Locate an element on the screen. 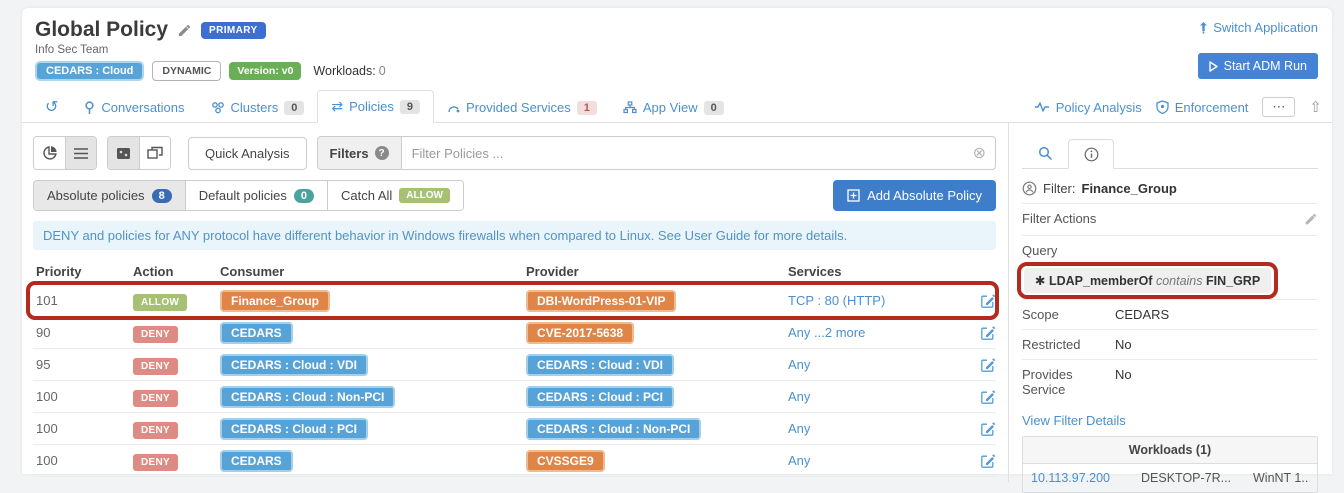  edit-title-icon is located at coordinates (184, 30).